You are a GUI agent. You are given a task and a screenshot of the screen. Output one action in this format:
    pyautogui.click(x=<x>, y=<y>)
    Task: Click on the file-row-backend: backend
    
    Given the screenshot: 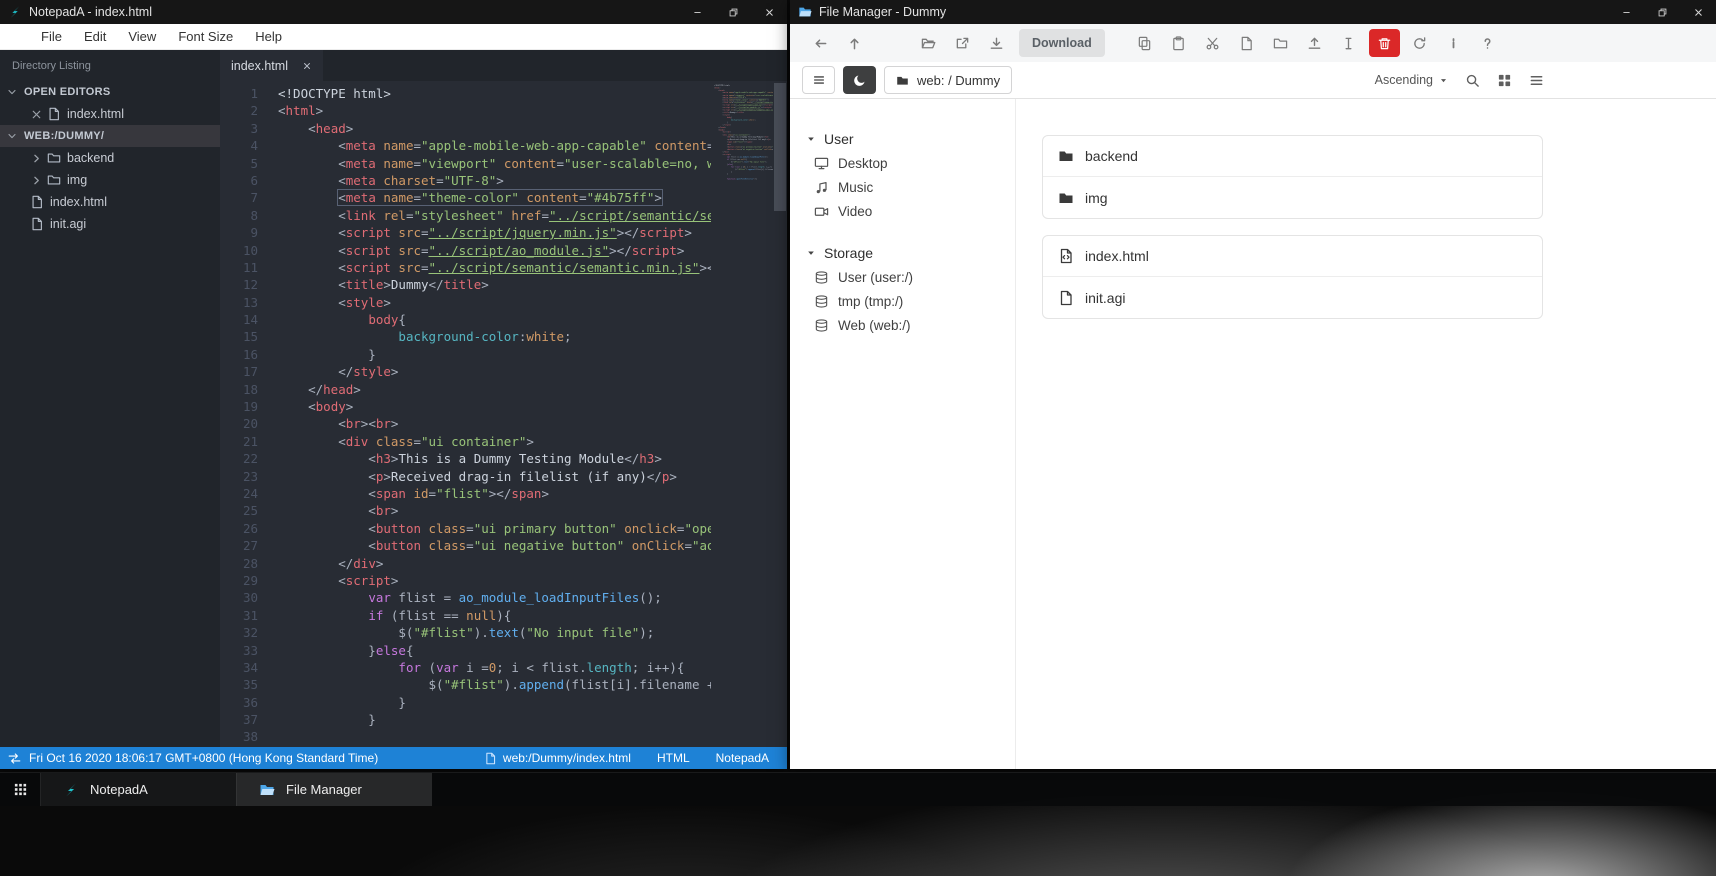 What is the action you would take?
    pyautogui.click(x=1292, y=156)
    